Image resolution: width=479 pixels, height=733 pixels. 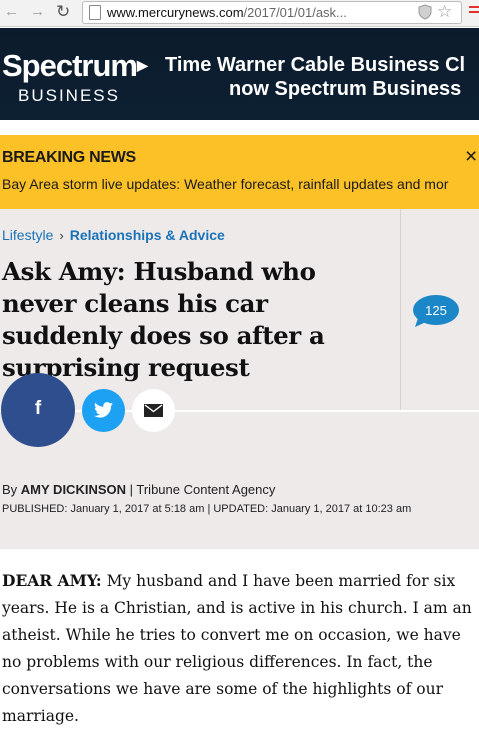 What do you see at coordinates (27, 235) in the screenshot?
I see `breadcrumb-lifestyle: Lifestyle` at bounding box center [27, 235].